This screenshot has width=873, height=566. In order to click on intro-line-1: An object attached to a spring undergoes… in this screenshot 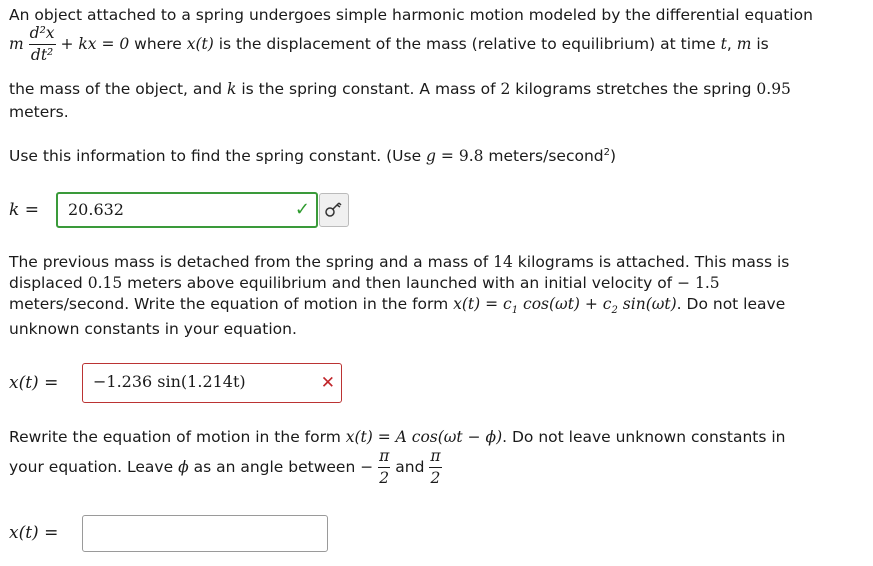, I will do `click(411, 15)`.